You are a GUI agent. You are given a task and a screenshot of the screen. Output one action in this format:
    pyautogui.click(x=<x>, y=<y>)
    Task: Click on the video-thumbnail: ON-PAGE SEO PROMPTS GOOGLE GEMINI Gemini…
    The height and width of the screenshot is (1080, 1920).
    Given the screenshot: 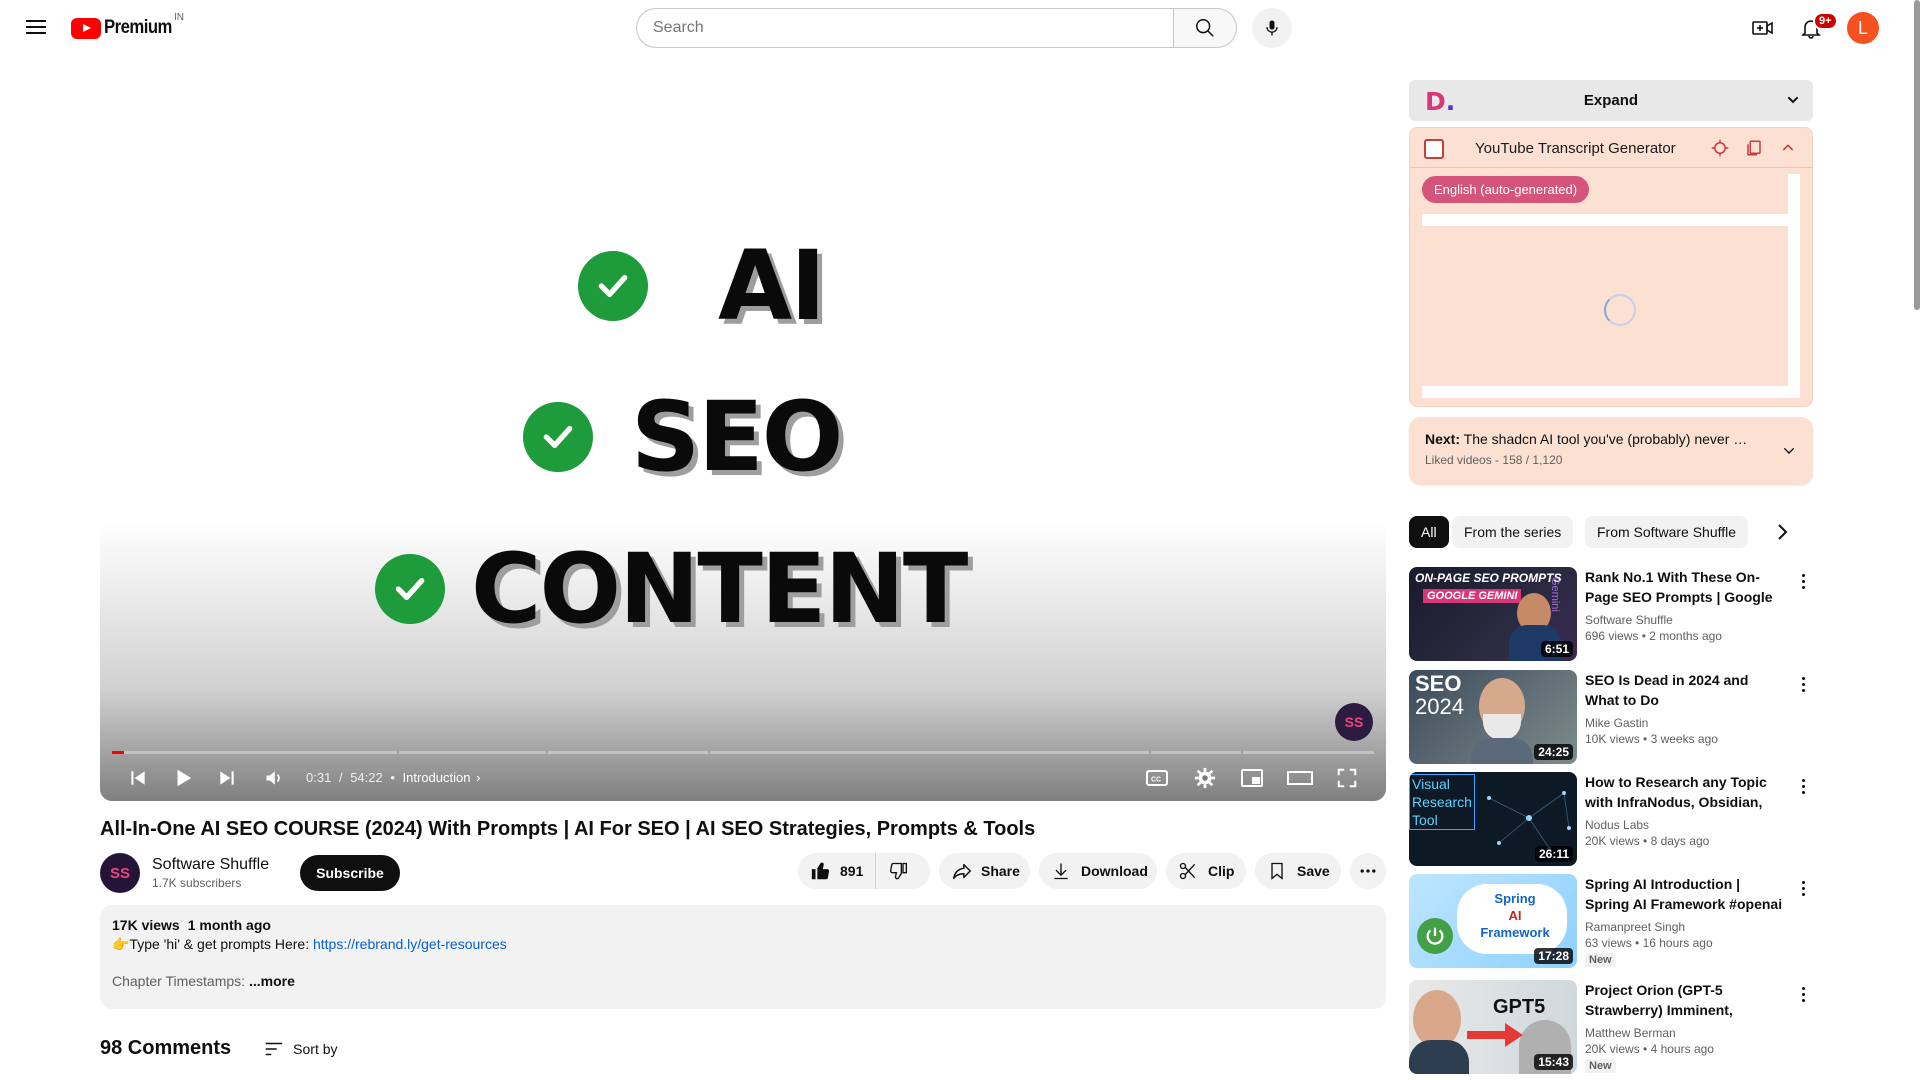 What is the action you would take?
    pyautogui.click(x=1493, y=614)
    